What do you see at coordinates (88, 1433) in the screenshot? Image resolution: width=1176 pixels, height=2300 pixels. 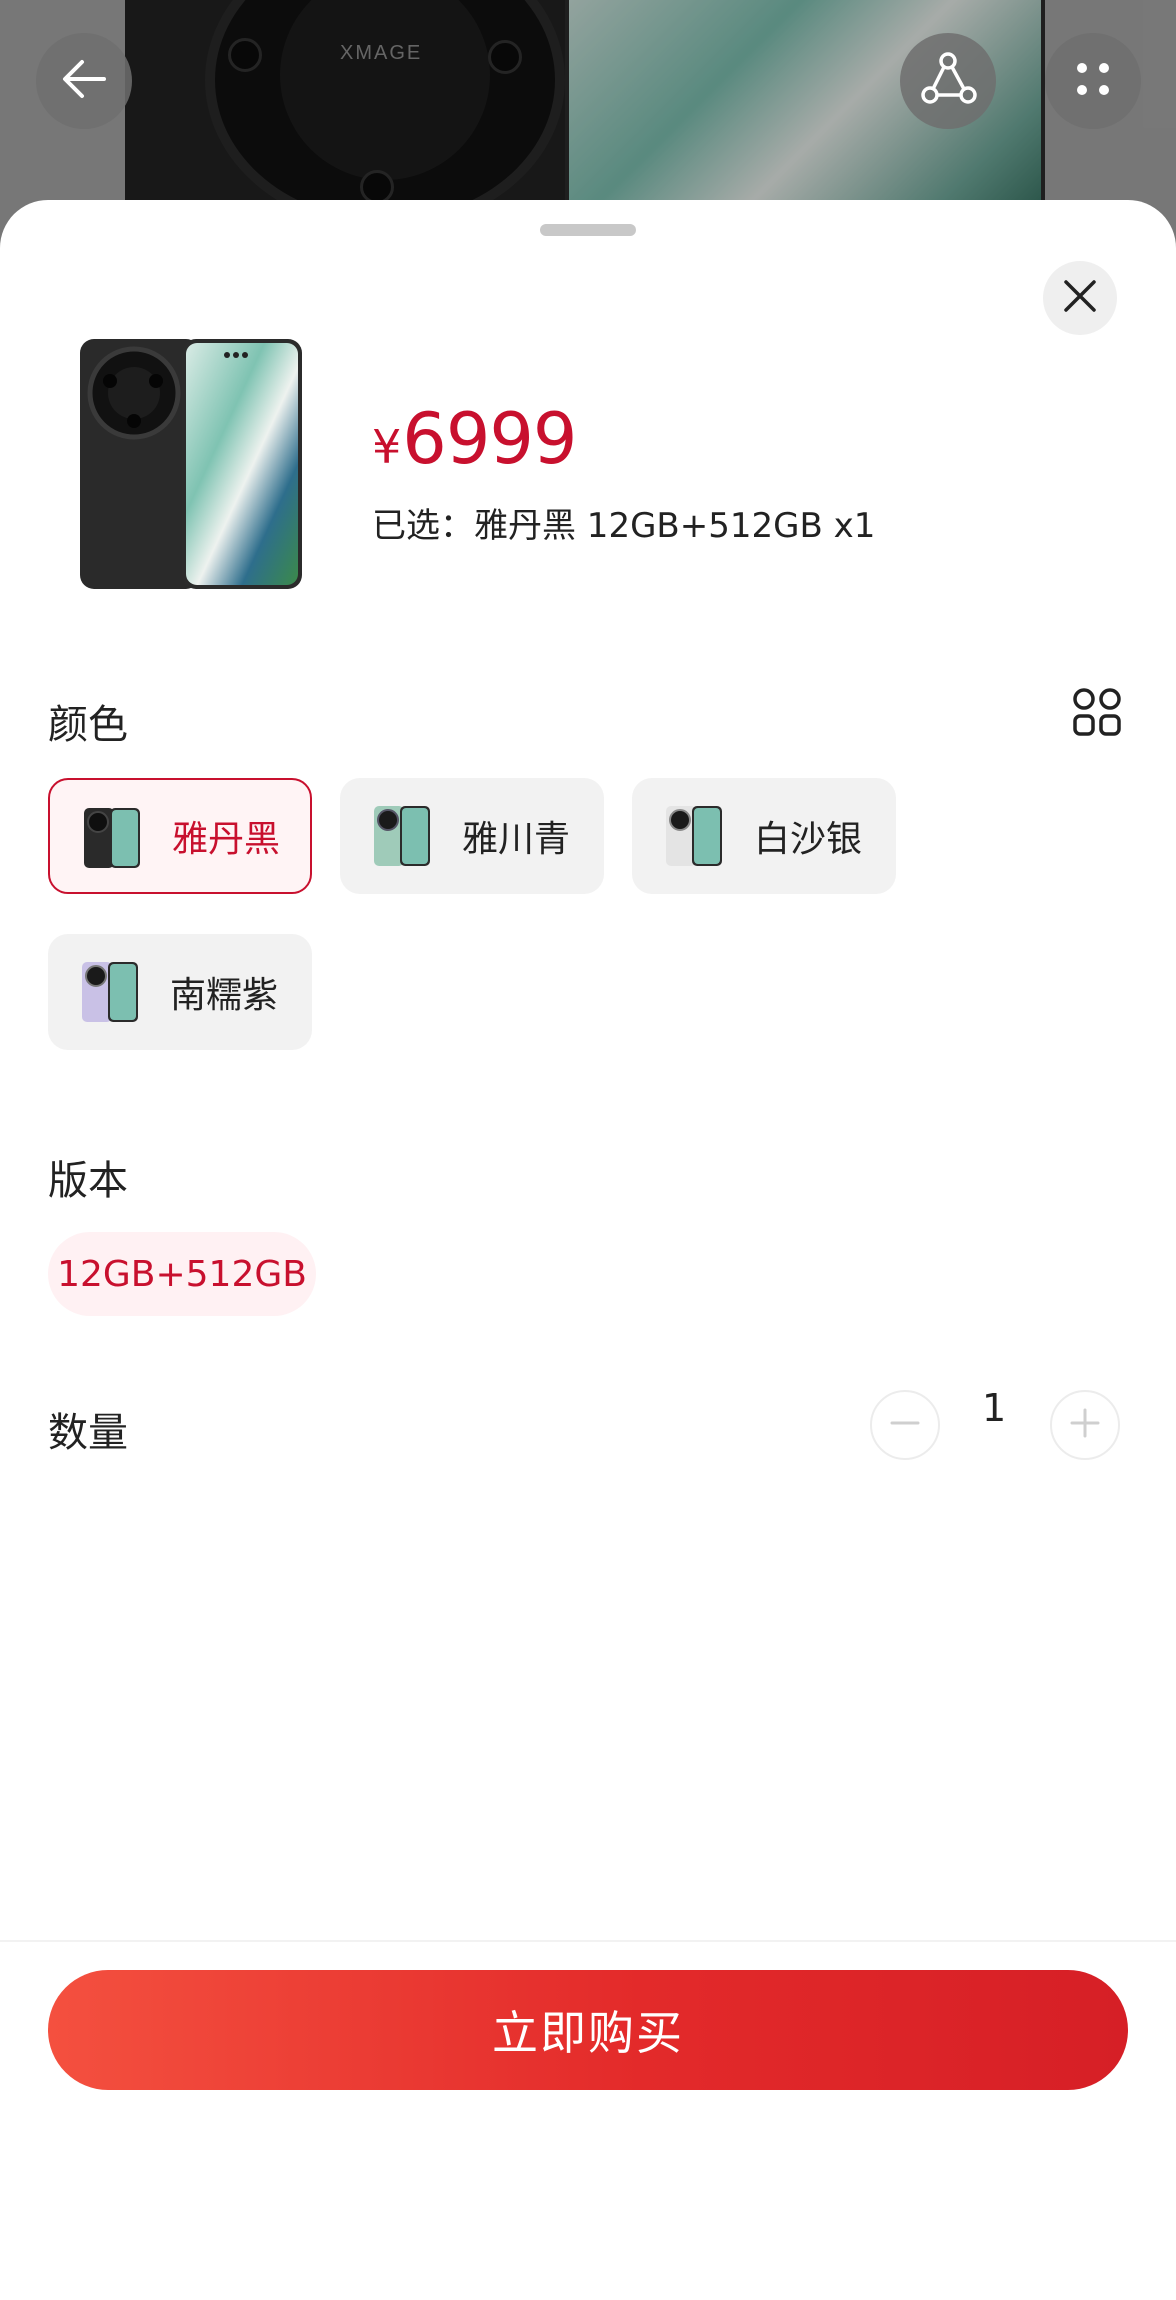 I see `quantity-section-title: 数量` at bounding box center [88, 1433].